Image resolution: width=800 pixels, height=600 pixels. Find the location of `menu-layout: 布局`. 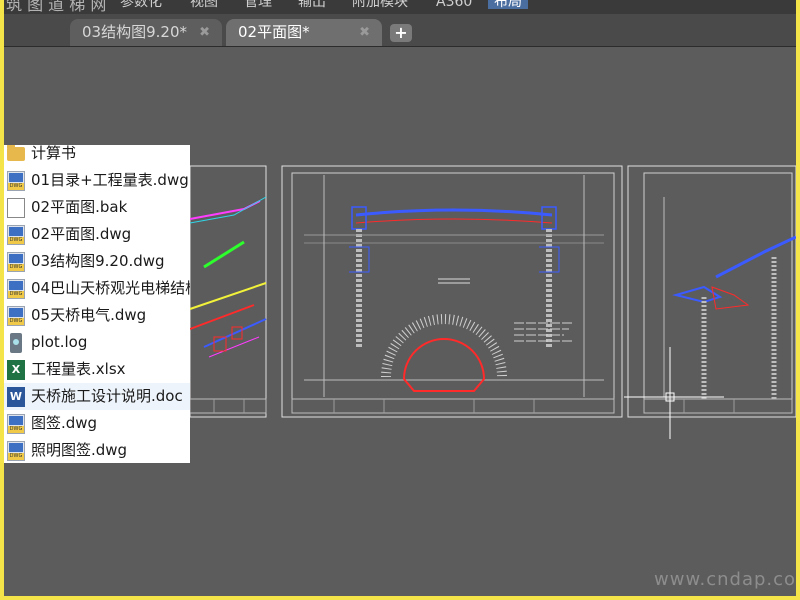

menu-layout: 布局 is located at coordinates (508, 4).